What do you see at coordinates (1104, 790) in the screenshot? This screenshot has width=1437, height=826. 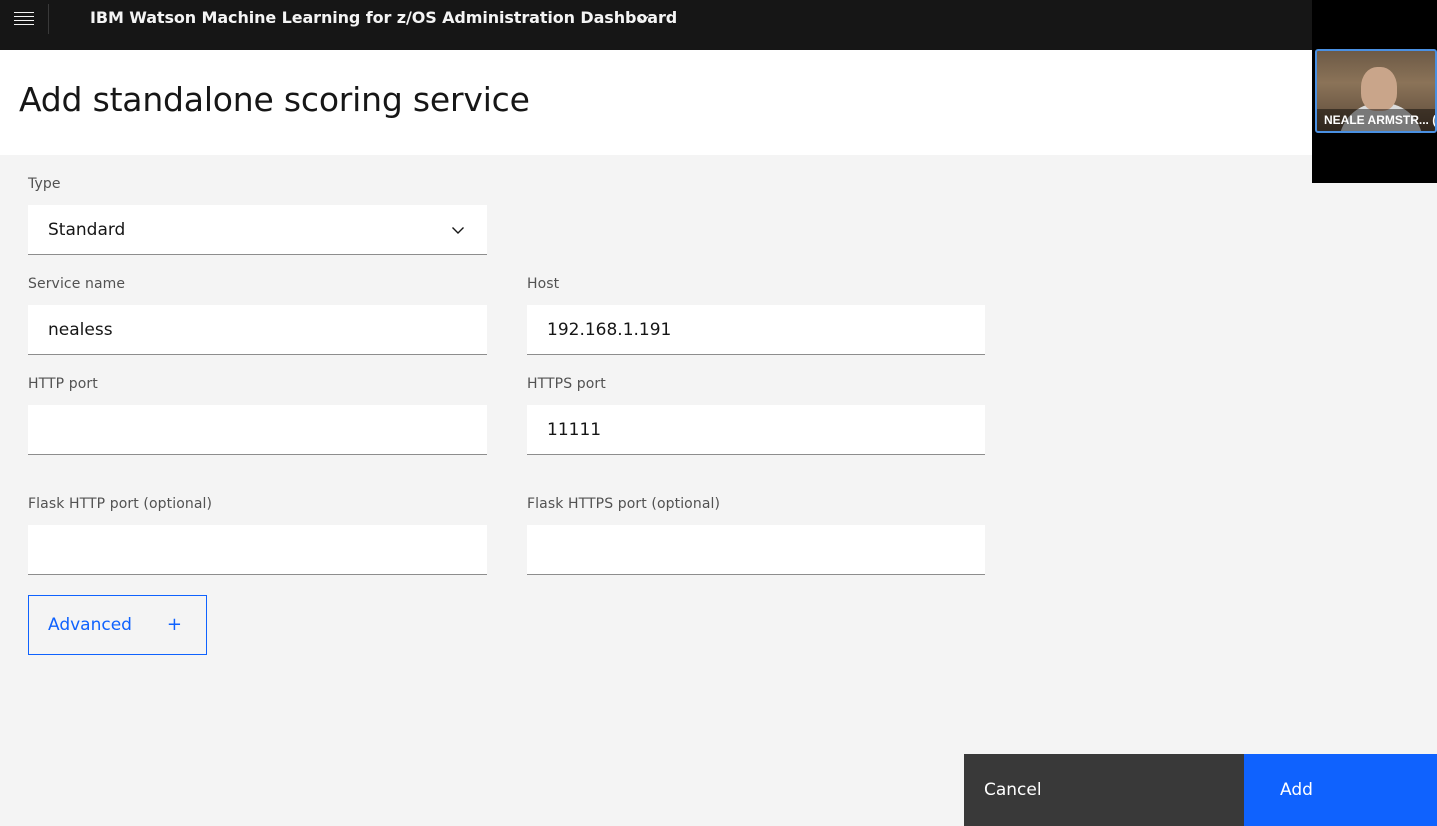 I see `cancel-button: Cancel` at bounding box center [1104, 790].